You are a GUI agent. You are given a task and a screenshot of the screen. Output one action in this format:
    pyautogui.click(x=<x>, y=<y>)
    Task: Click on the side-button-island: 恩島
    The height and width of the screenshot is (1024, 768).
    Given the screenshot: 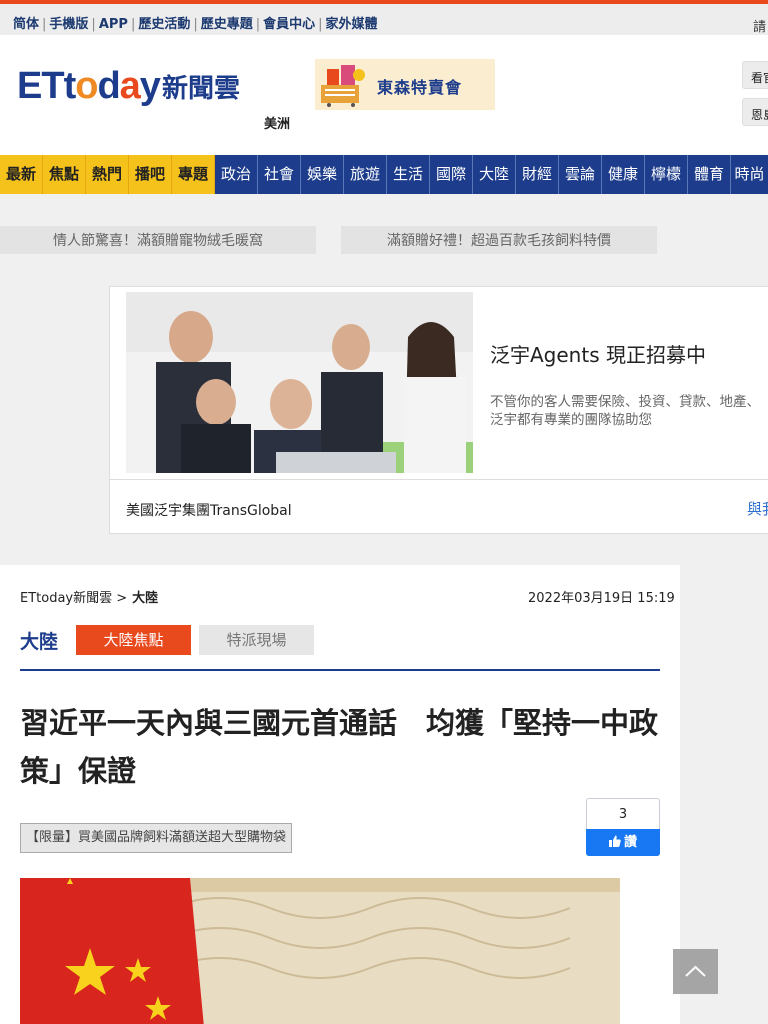 What is the action you would take?
    pyautogui.click(x=755, y=112)
    